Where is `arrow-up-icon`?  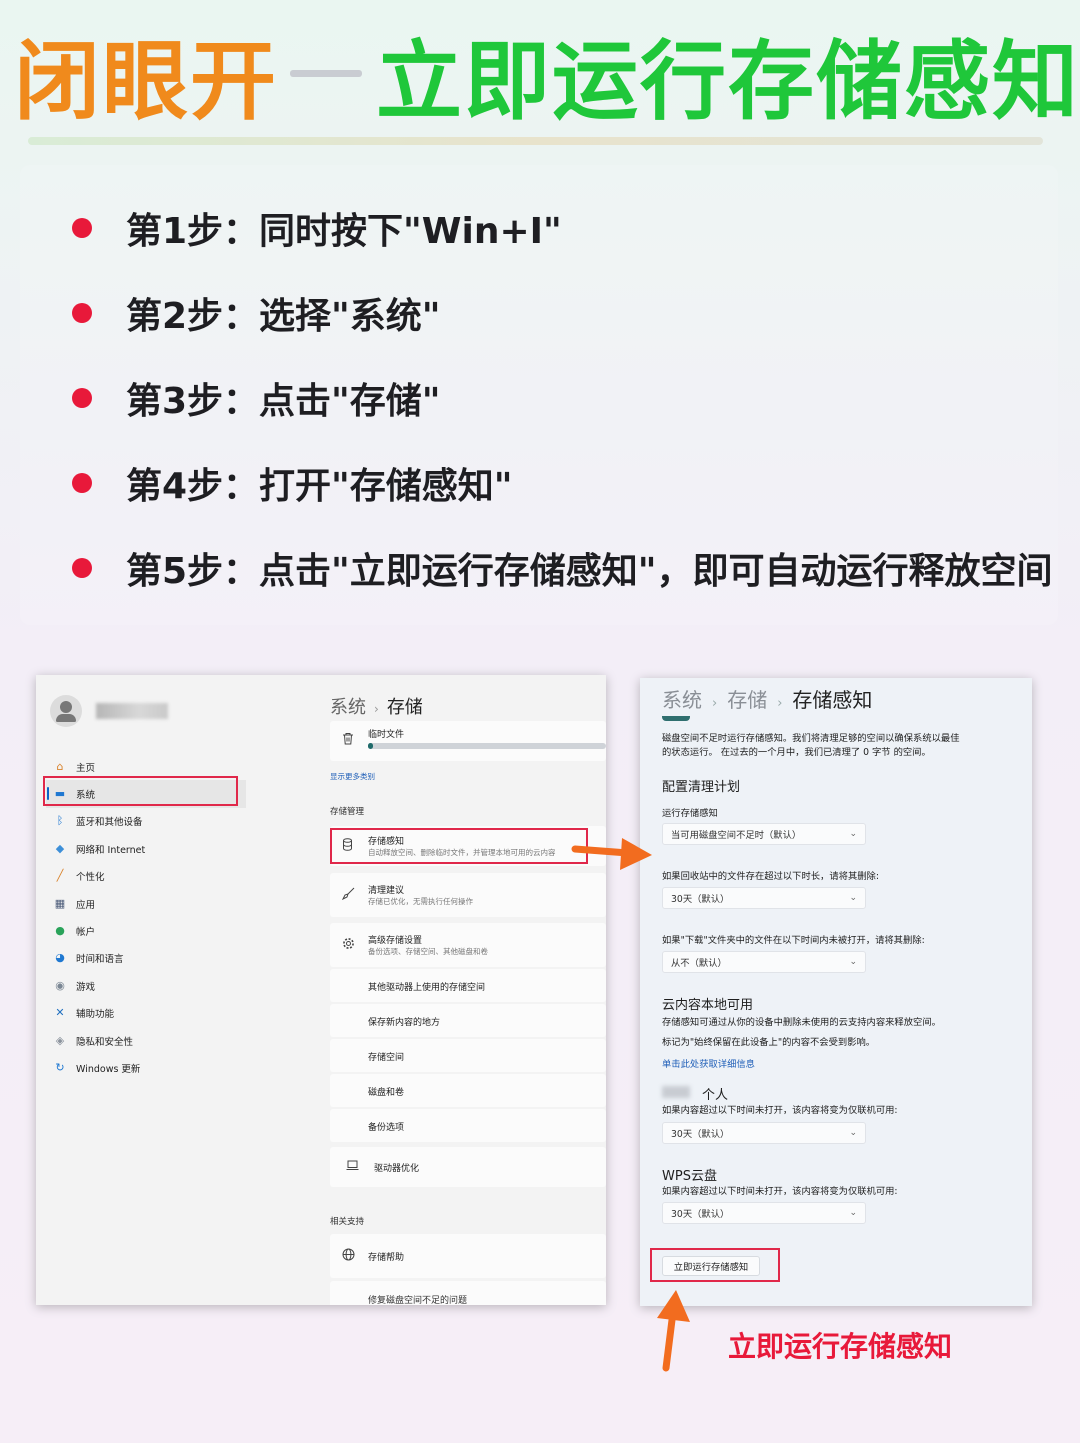 arrow-up-icon is located at coordinates (673, 1331).